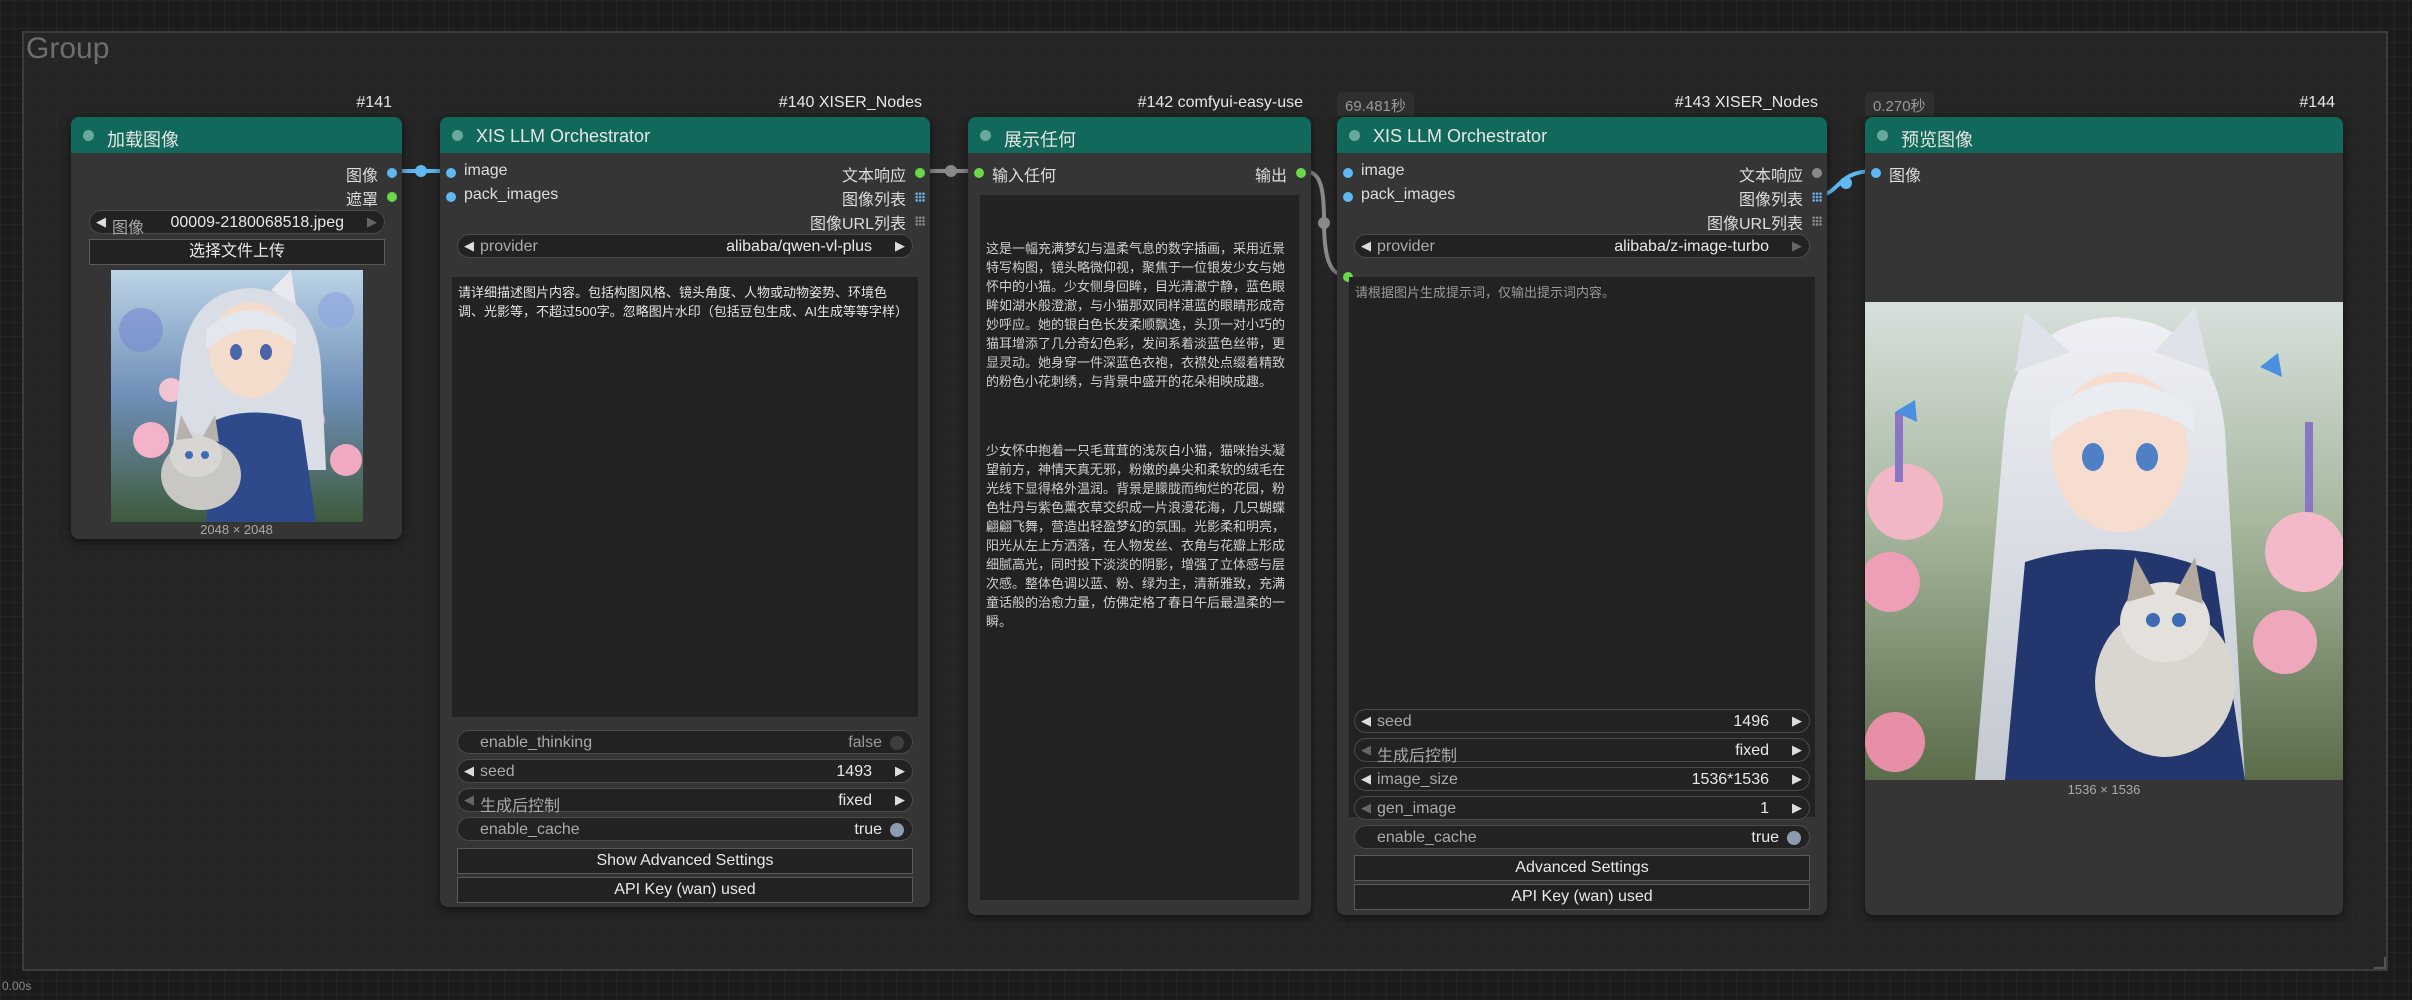  Describe the element at coordinates (685, 771) in the screenshot. I see `seed-widget: ◀ seed 1493 ▶` at that location.